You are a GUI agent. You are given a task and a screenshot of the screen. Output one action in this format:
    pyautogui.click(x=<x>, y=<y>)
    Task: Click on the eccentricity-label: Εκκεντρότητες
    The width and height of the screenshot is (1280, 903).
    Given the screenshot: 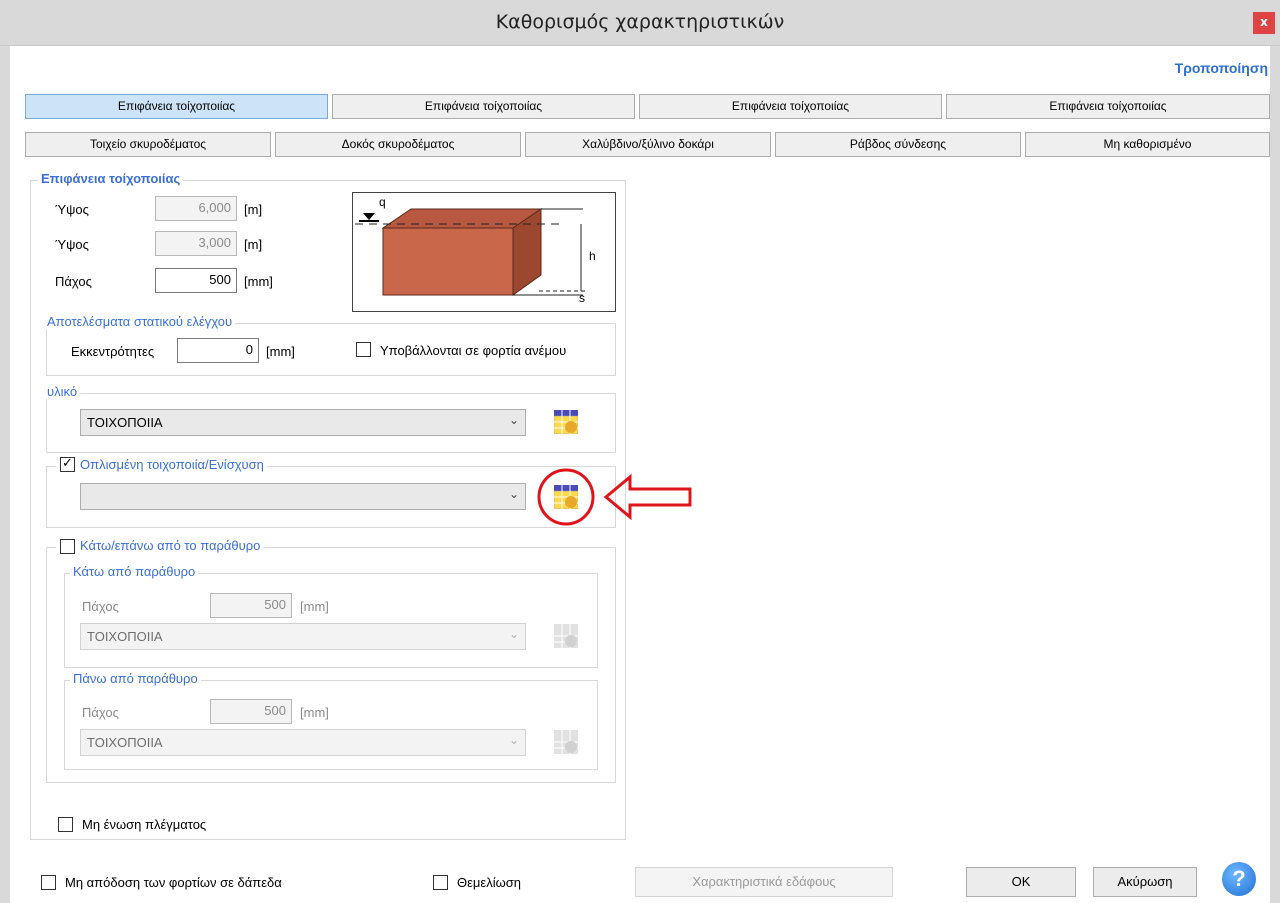 What is the action you would take?
    pyautogui.click(x=113, y=351)
    